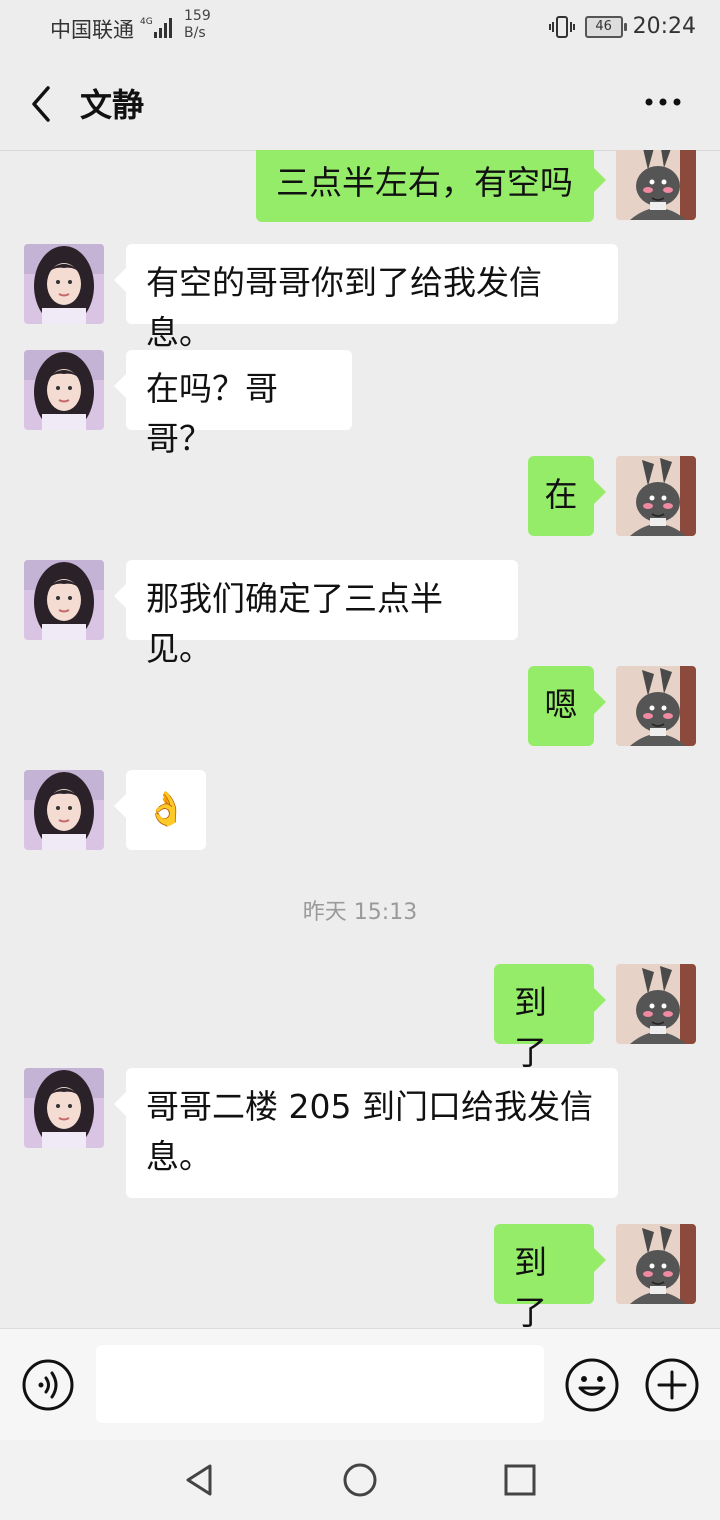 The width and height of the screenshot is (720, 1520). Describe the element at coordinates (366, 1133) in the screenshot. I see `message-bubble: 哥哥二楼 205 到门口给我发信息。` at that location.